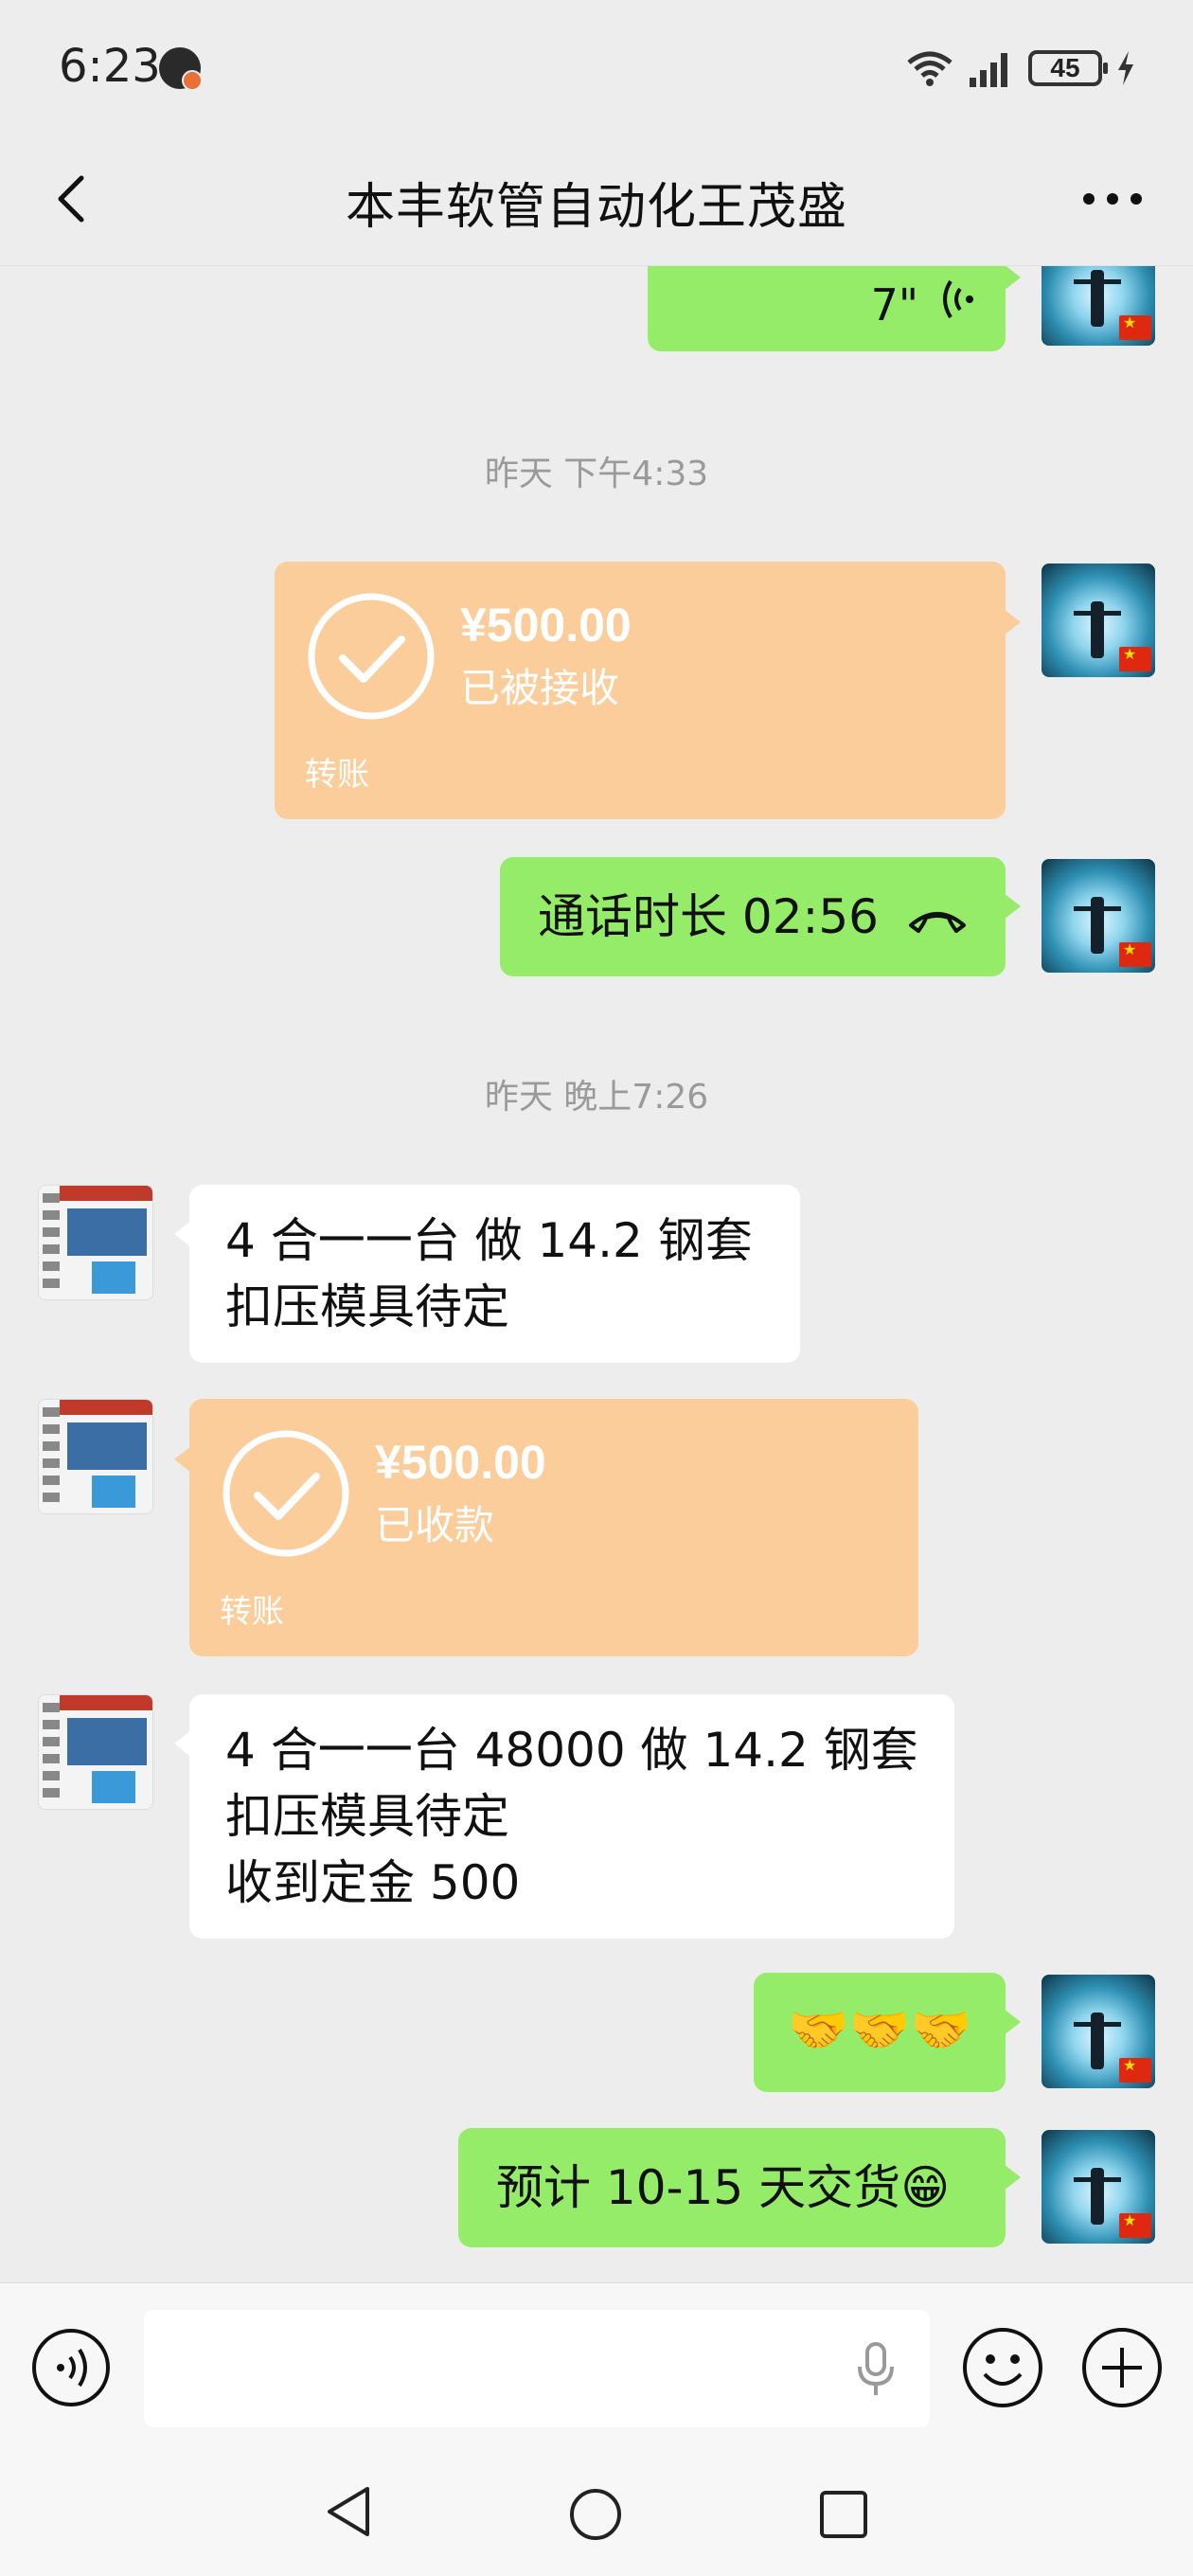 This screenshot has width=1193, height=2576. Describe the element at coordinates (71, 2367) in the screenshot. I see `voice-input-icon` at that location.